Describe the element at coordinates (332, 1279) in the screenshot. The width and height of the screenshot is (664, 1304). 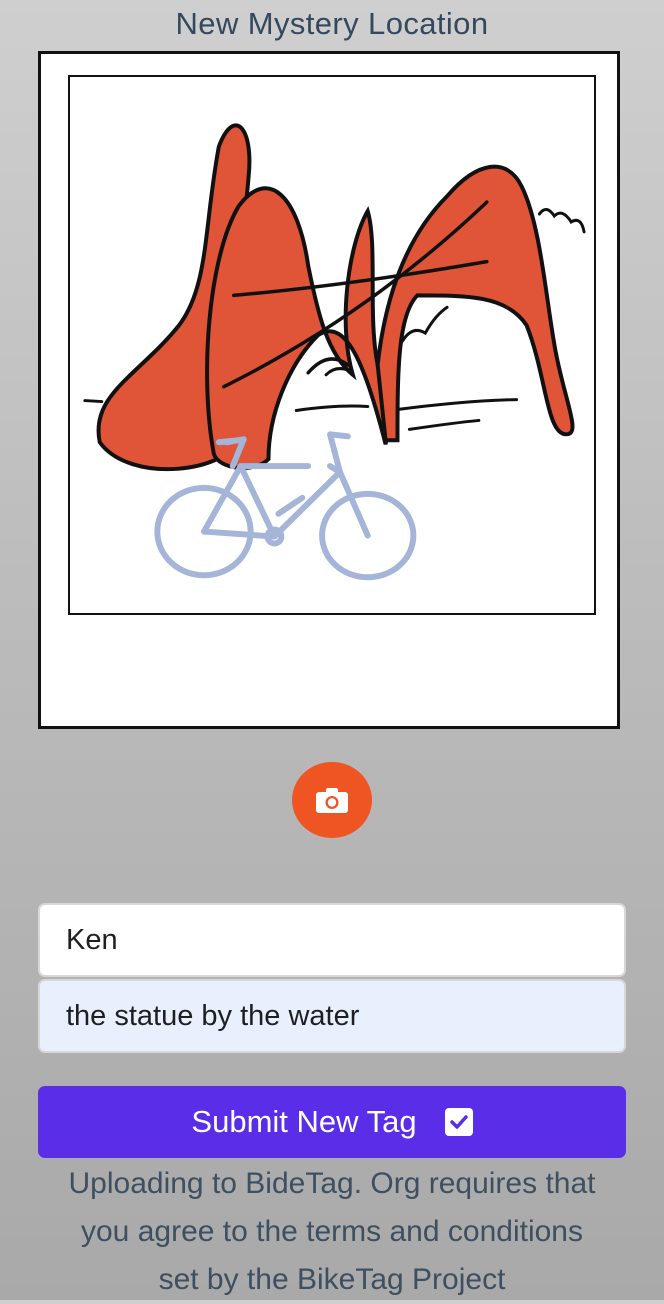
I see `terms-line-3: set by the BikeTag Project` at that location.